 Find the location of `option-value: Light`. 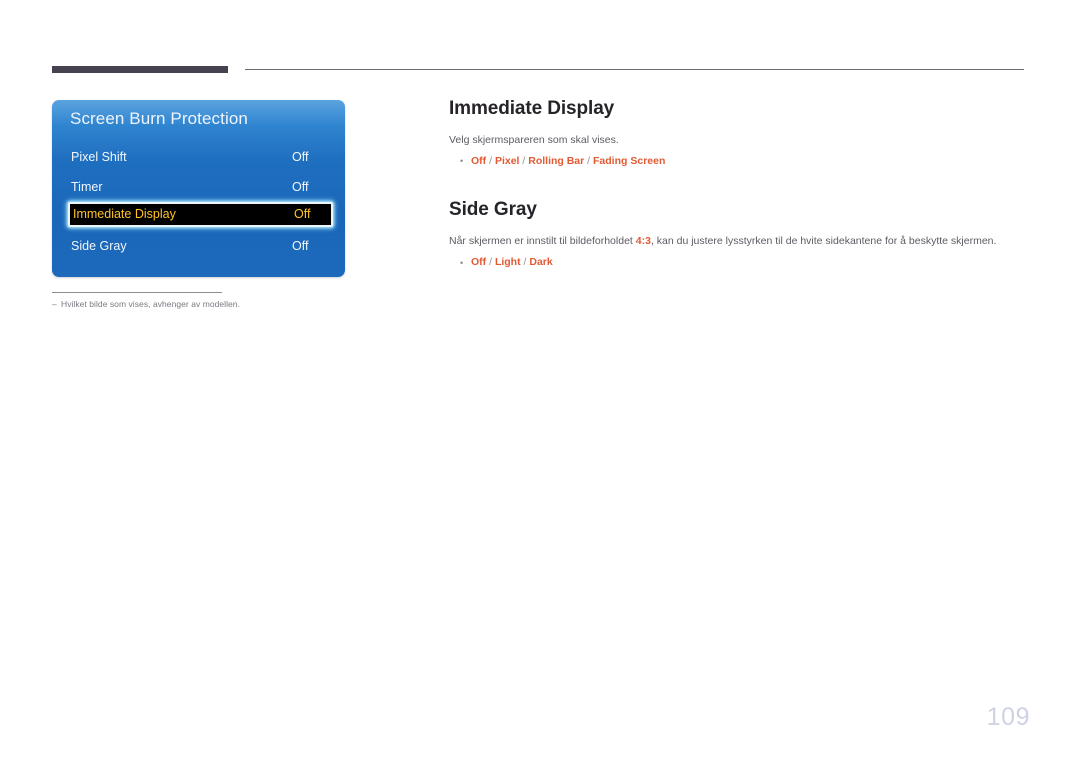

option-value: Light is located at coordinates (507, 262).